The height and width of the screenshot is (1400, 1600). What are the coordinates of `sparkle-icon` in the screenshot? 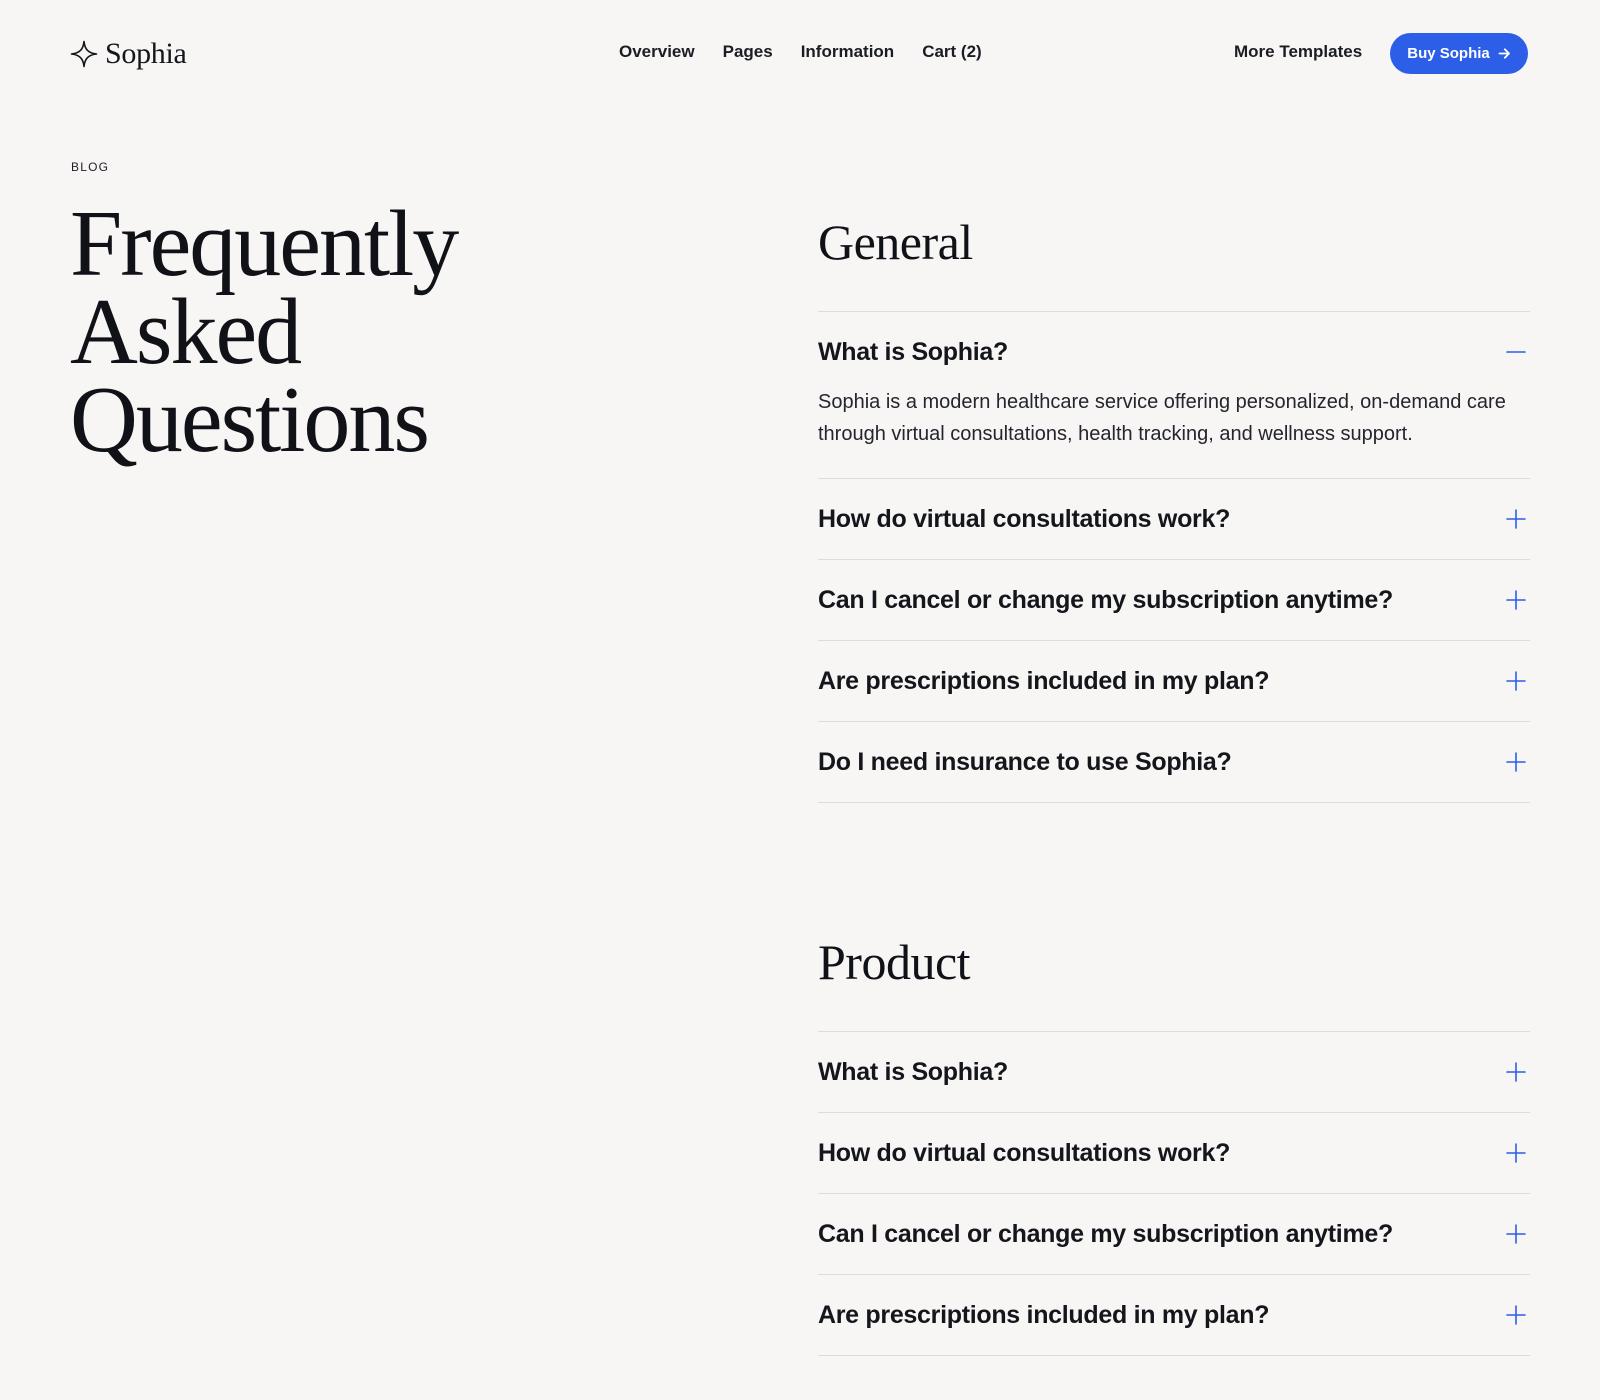 It's located at (84, 54).